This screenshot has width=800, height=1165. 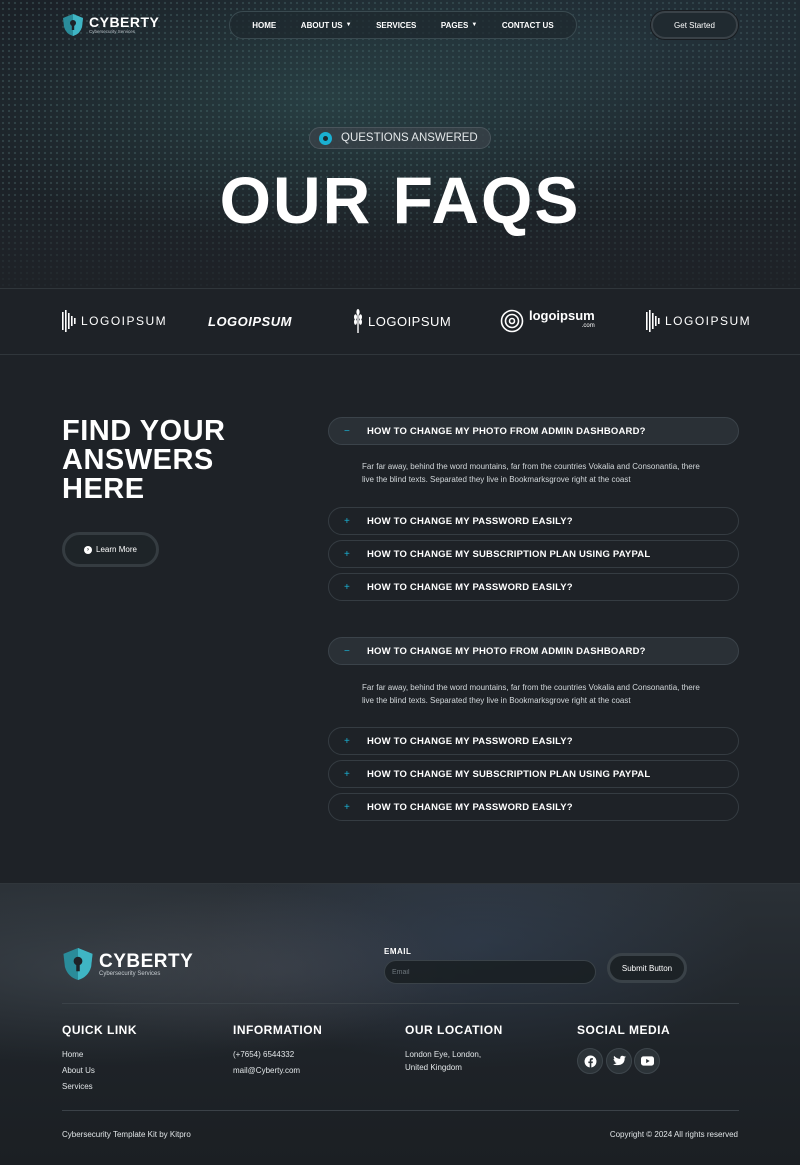 What do you see at coordinates (126, 1134) in the screenshot?
I see `footer-credit: Cybersecurity Template Kit by Kitpro` at bounding box center [126, 1134].